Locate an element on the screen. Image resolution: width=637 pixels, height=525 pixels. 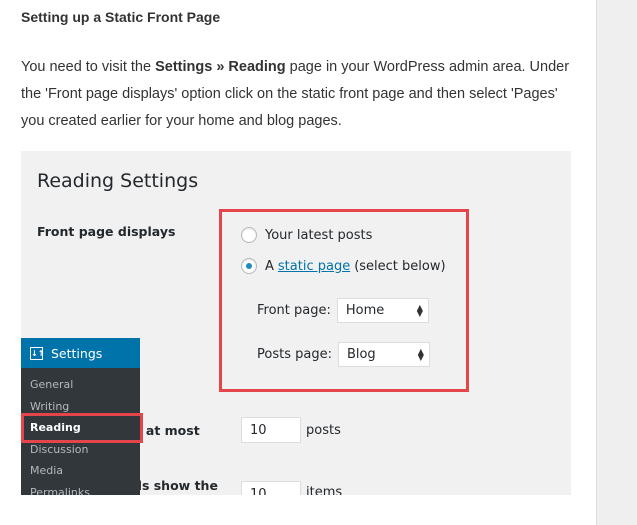
posts-page-row: Posts page: Blog ▲ ▼ is located at coordinates (343, 354).